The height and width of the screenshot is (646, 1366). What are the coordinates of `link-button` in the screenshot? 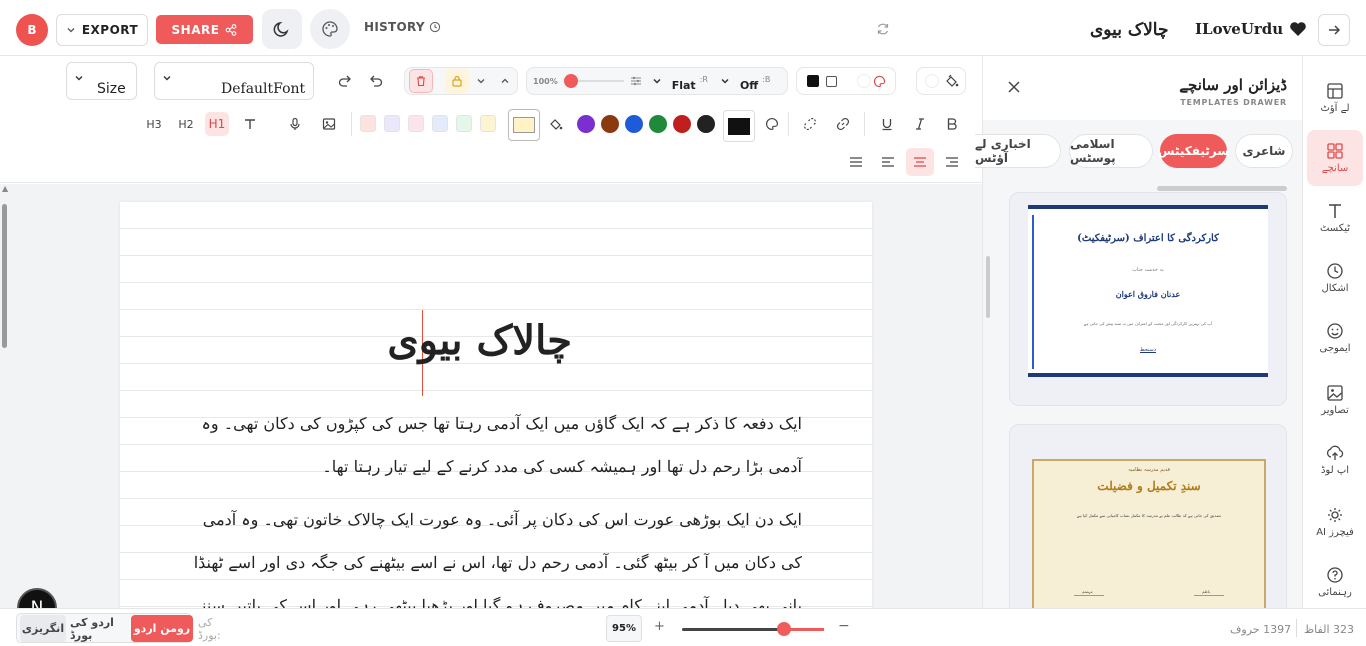 It's located at (843, 124).